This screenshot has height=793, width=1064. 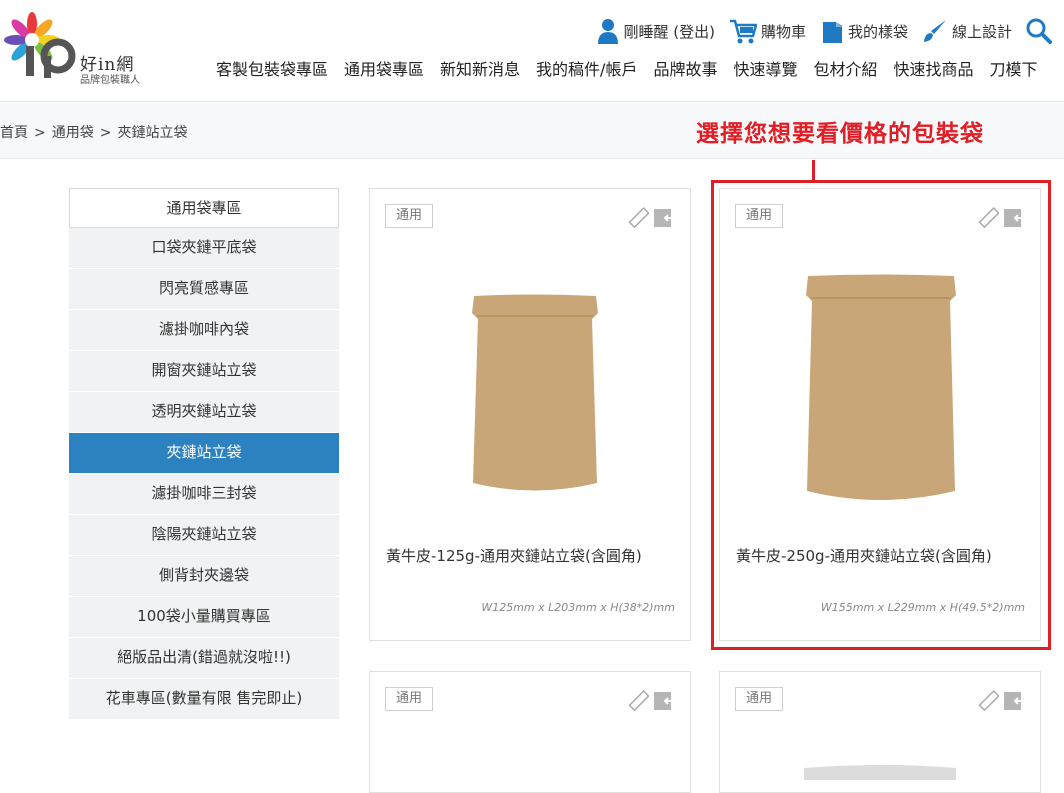 What do you see at coordinates (73, 133) in the screenshot?
I see `breadcrumb-generic: 通用袋` at bounding box center [73, 133].